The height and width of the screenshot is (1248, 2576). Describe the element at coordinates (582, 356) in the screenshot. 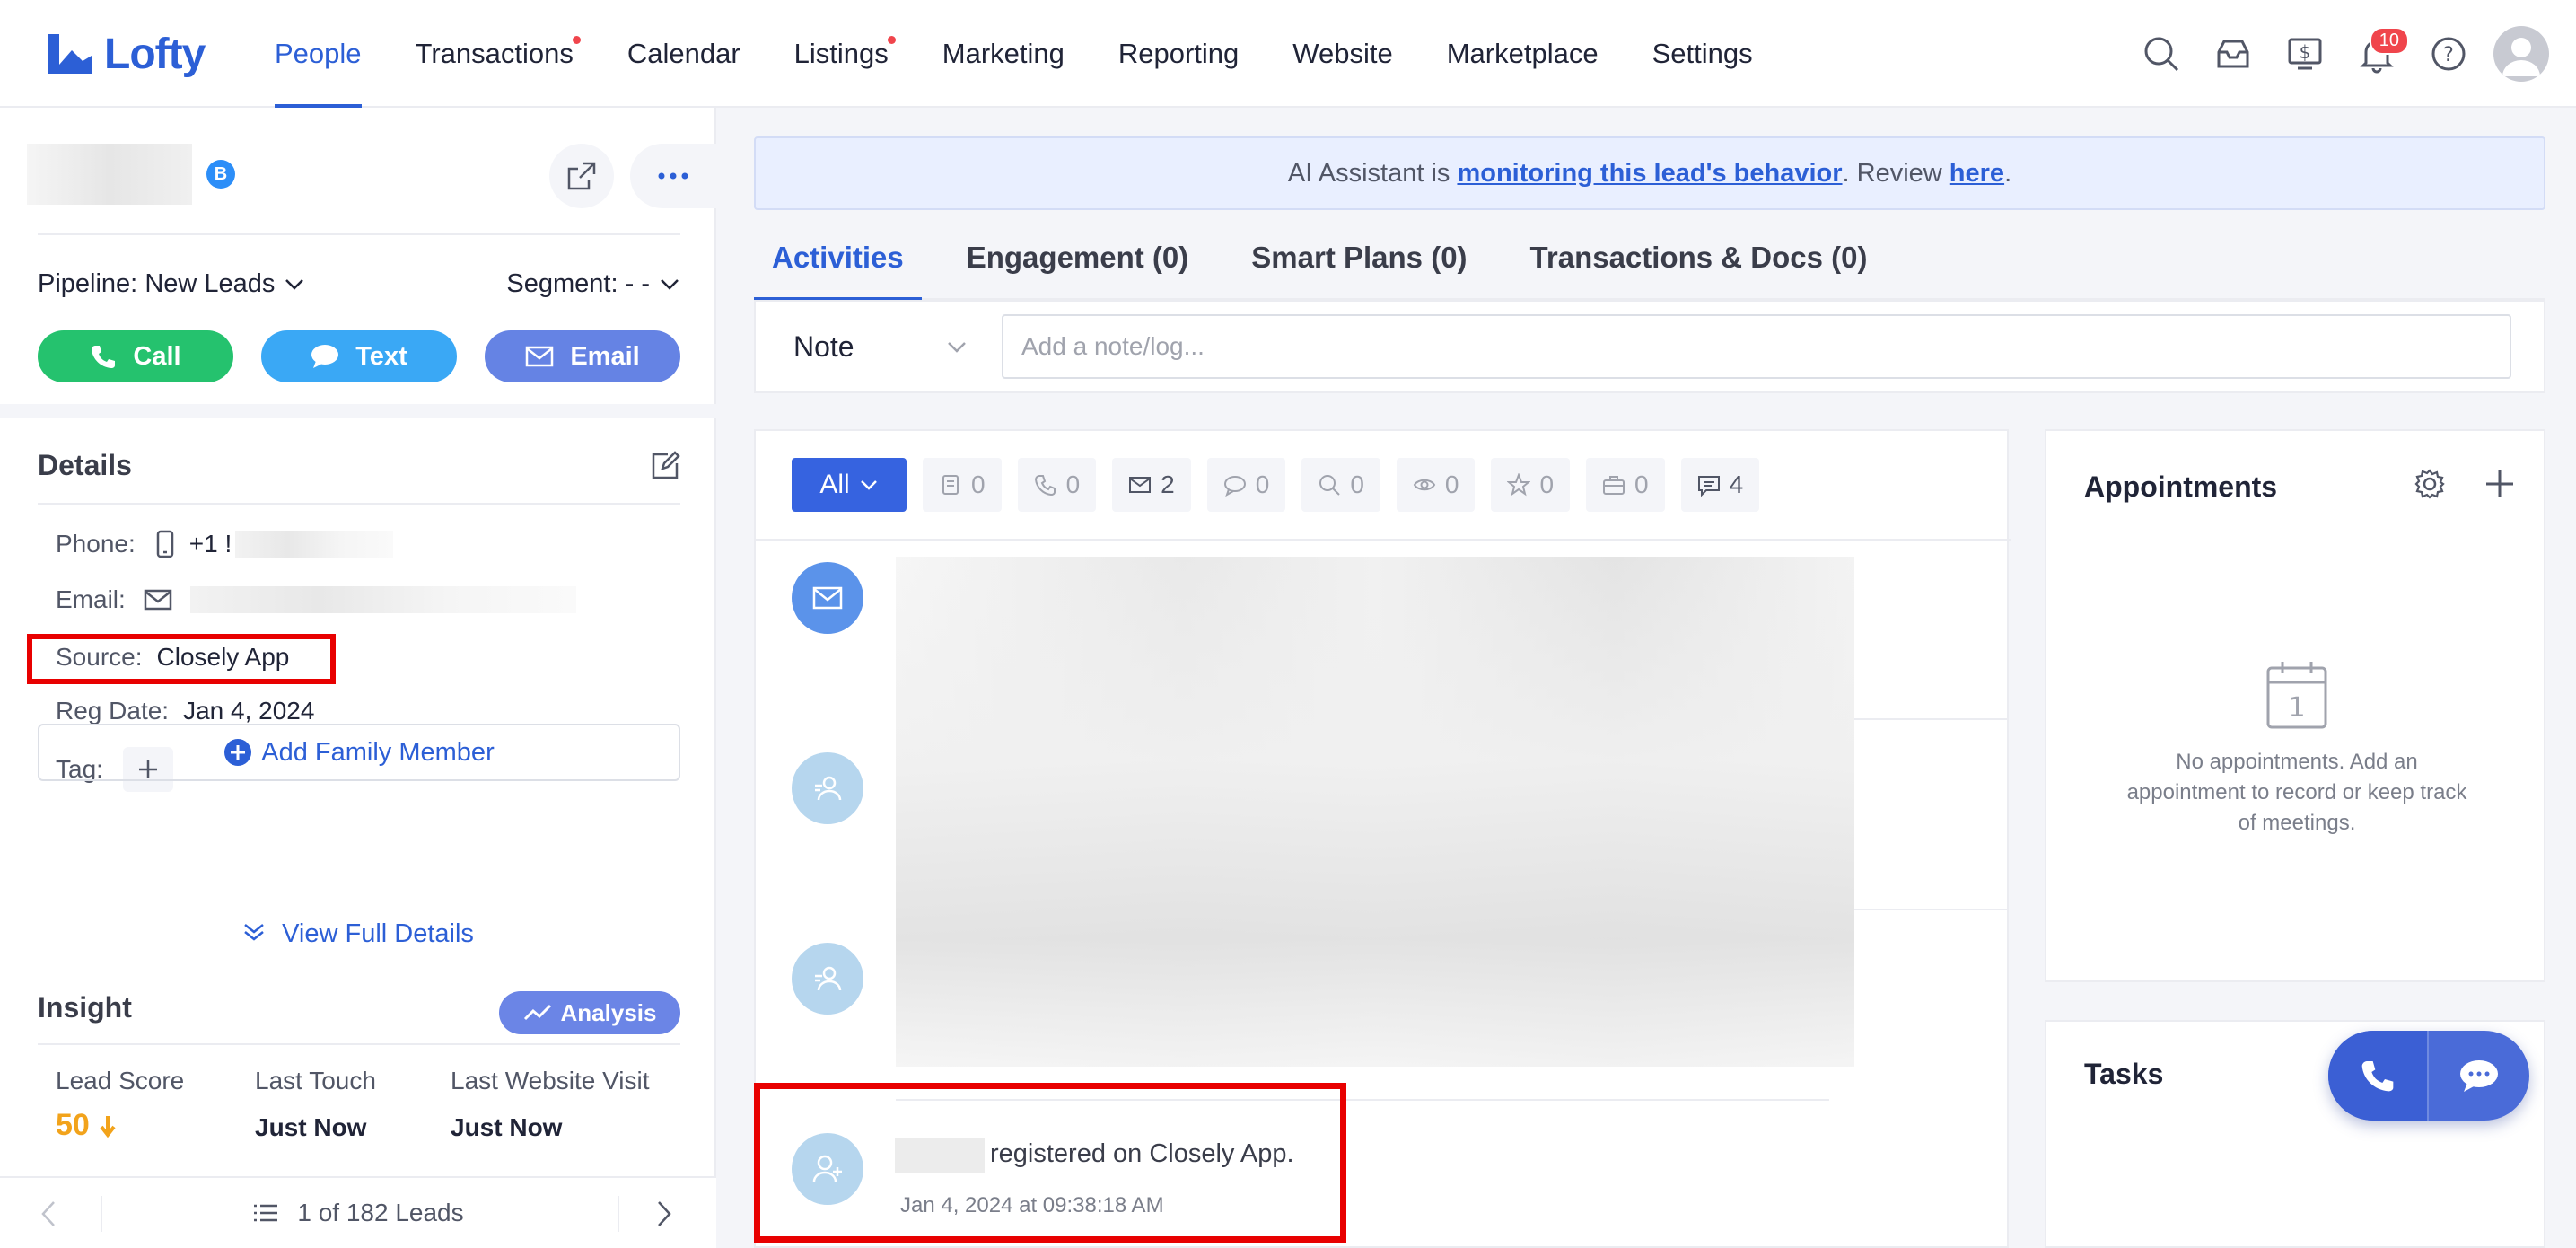

I see `email-button: Email` at that location.